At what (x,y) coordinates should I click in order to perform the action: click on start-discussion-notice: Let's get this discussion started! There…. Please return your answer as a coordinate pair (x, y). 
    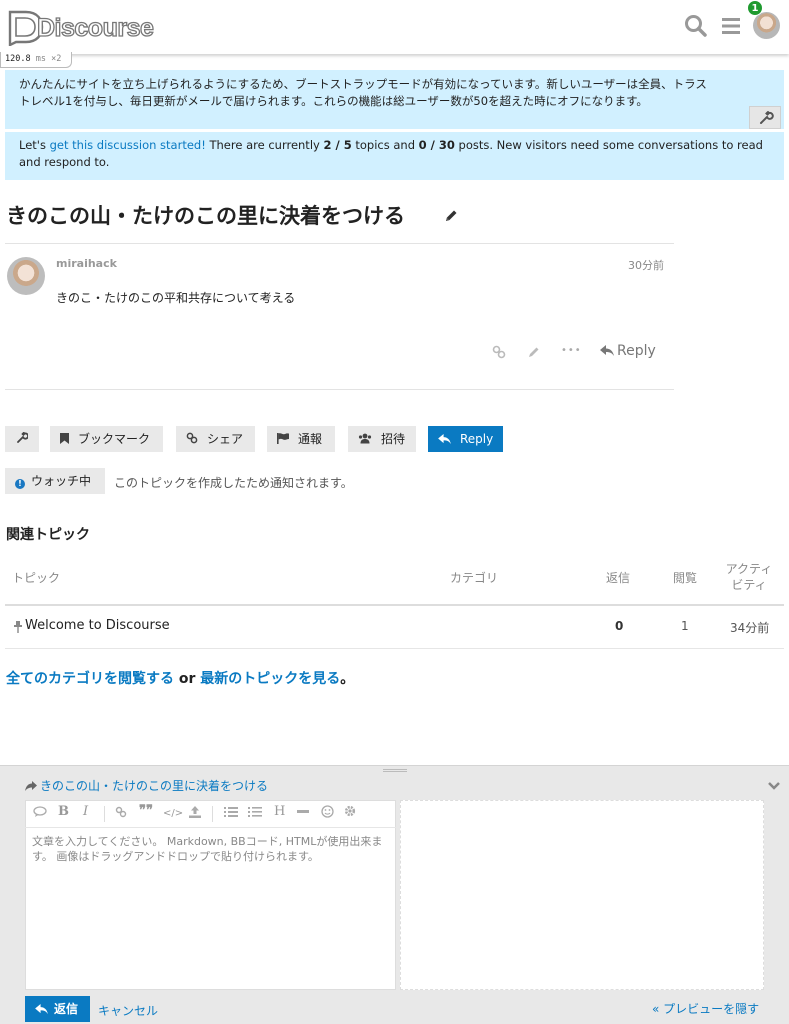
    Looking at the image, I should click on (394, 156).